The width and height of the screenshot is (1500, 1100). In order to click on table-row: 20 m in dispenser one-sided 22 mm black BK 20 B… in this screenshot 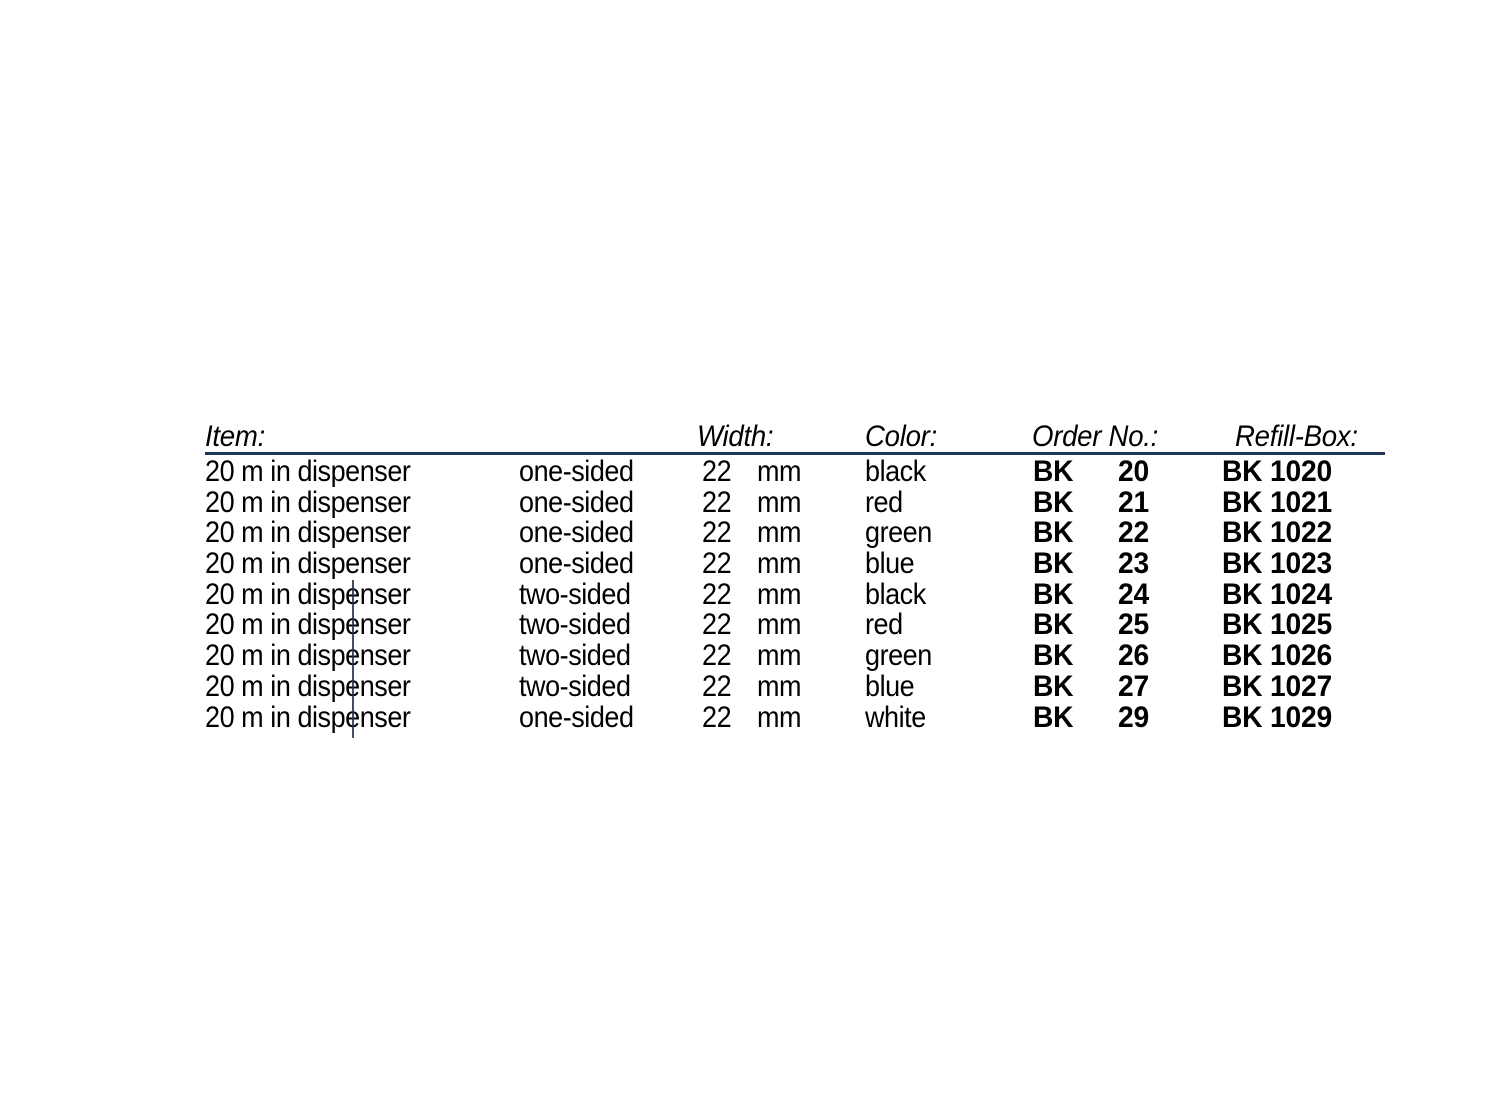, I will do `click(797, 472)`.